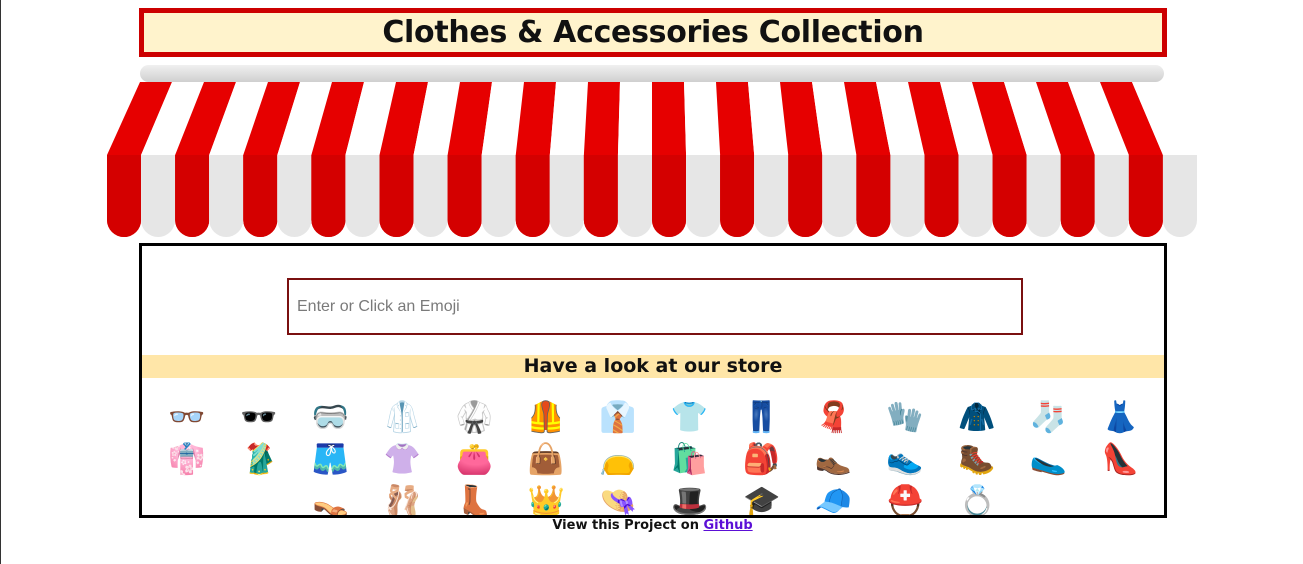 The image size is (1303, 564). What do you see at coordinates (546, 460) in the screenshot?
I see `handbag-emoji: 👜` at bounding box center [546, 460].